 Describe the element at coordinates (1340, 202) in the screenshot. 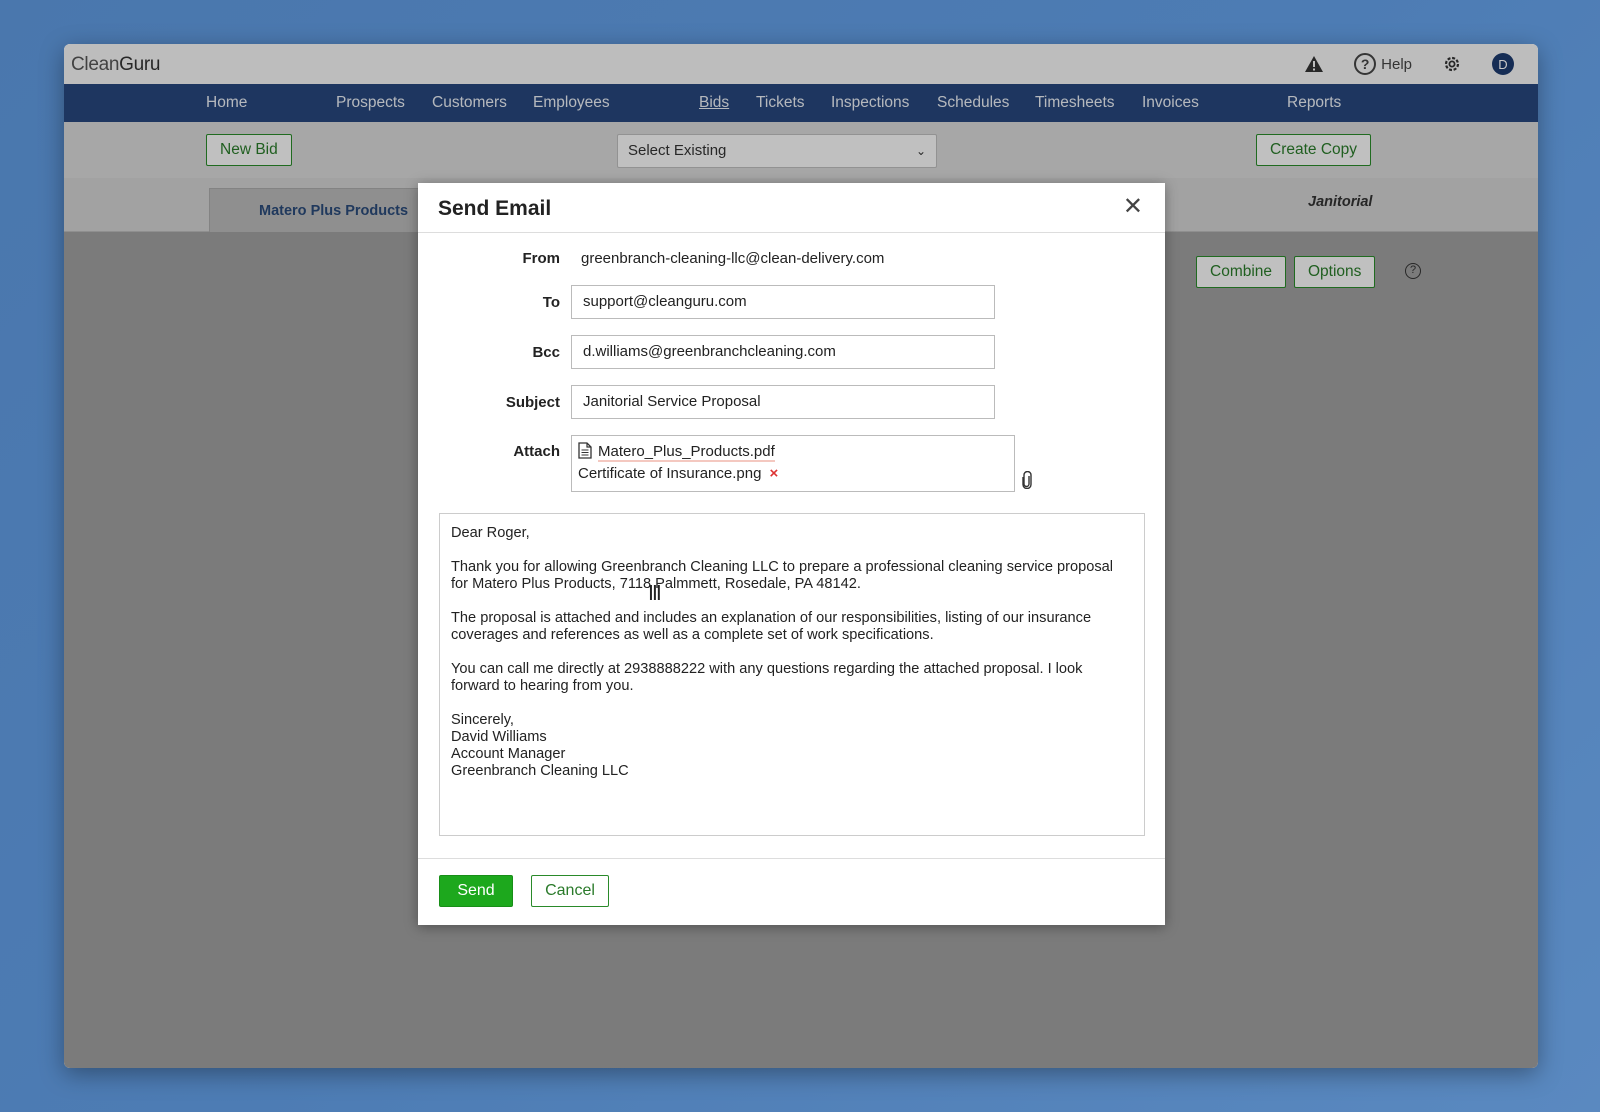

I see `service-type-label: Janitorial` at that location.